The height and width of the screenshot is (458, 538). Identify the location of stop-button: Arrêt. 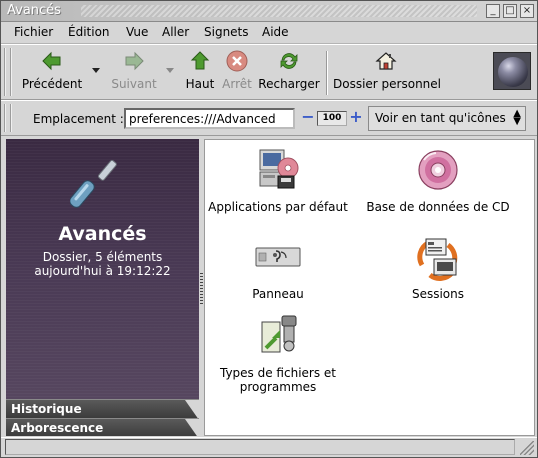
(237, 73).